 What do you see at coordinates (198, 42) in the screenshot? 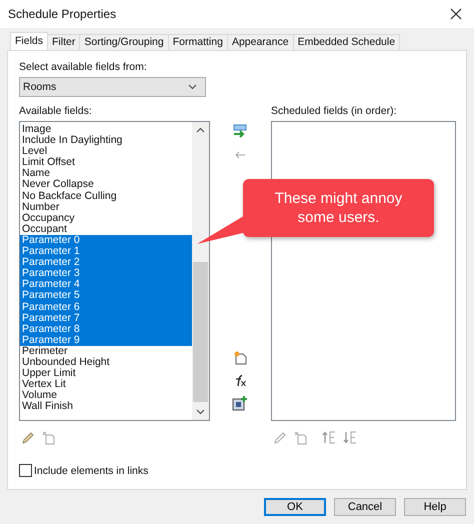
I see `tab: Formatting` at bounding box center [198, 42].